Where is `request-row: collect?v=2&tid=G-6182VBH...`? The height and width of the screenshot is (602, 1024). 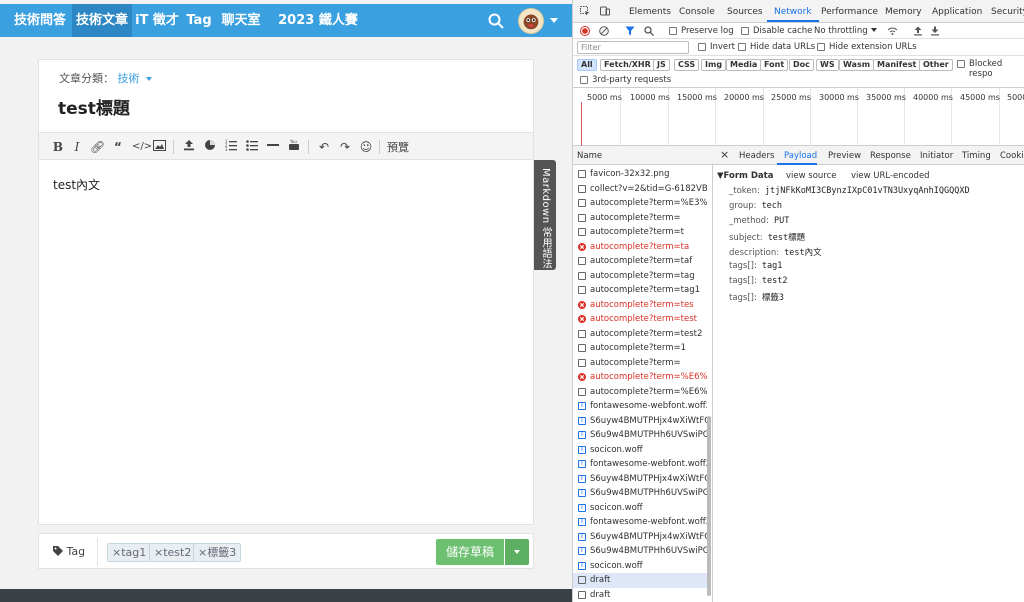
request-row: collect?v=2&tid=G-6182VBH... is located at coordinates (640, 189).